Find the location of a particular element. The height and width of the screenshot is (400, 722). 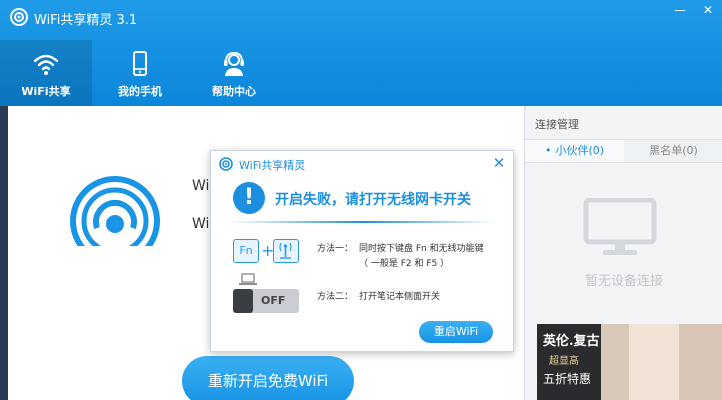

connection-panel-title: 连接管理 is located at coordinates (557, 124).